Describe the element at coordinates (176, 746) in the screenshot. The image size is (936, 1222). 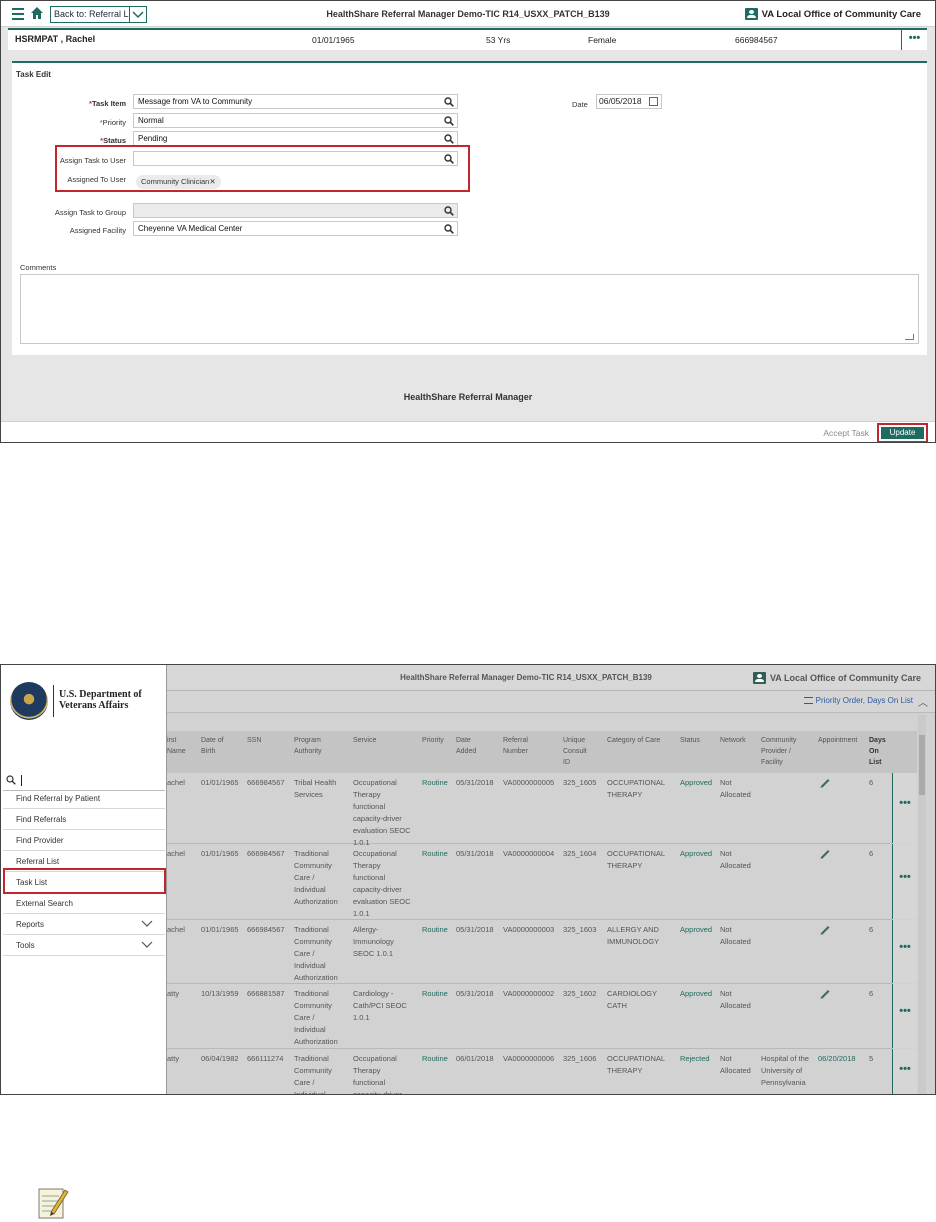
I see `column-header: irst Name` at that location.